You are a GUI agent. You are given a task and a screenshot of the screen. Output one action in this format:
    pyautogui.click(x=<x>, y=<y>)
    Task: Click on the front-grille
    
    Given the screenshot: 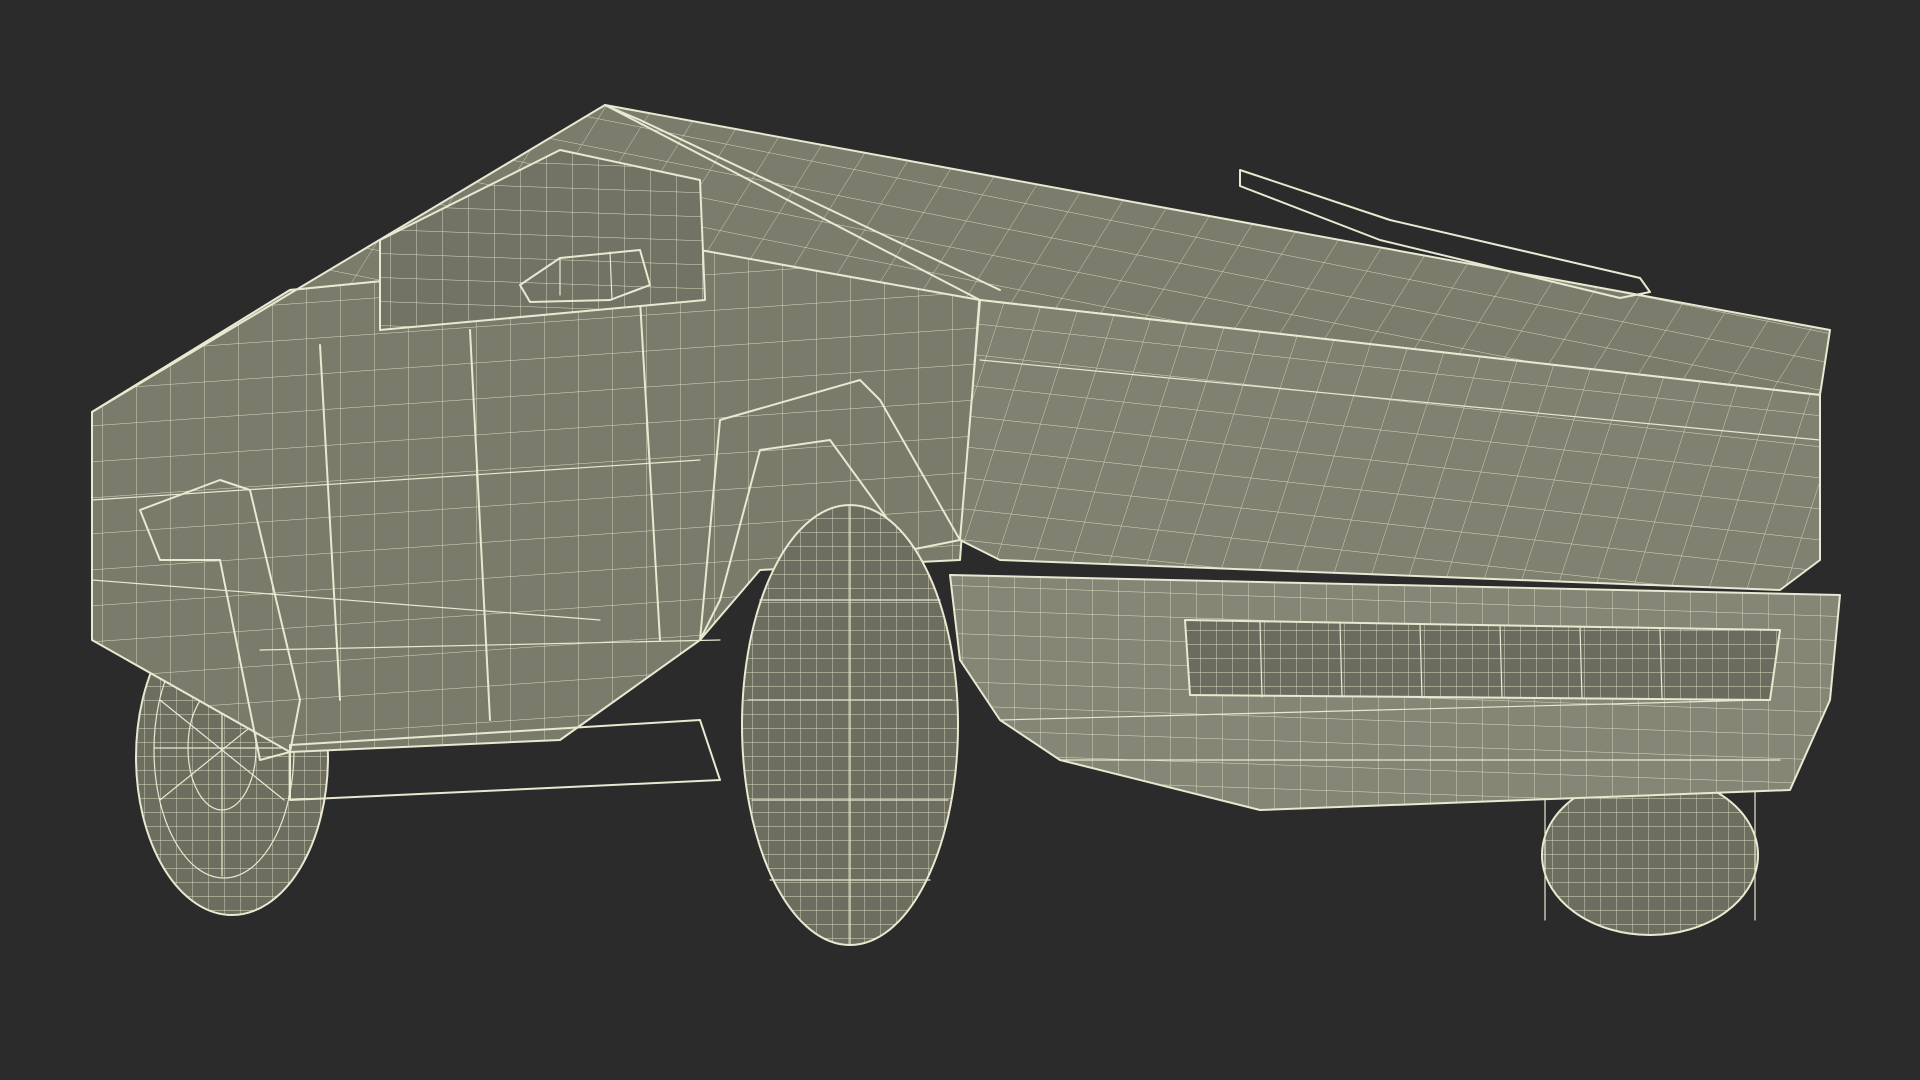 What is the action you would take?
    pyautogui.click(x=1482, y=660)
    